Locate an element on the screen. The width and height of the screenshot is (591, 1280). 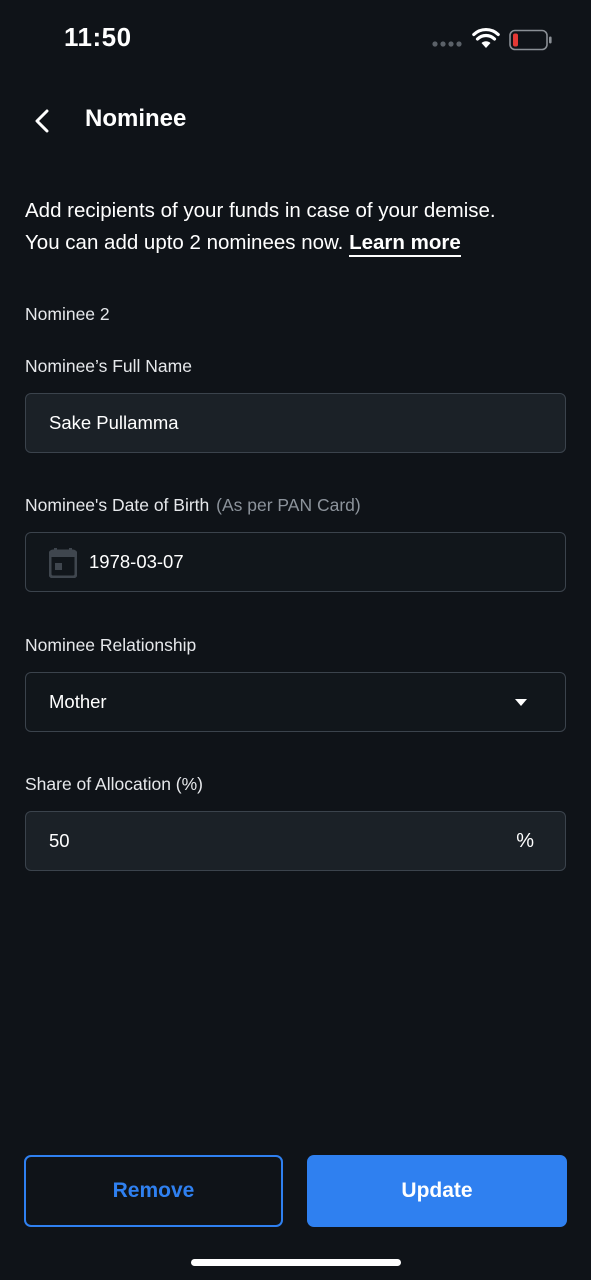
learn-more-link: Learn more is located at coordinates (405, 244).